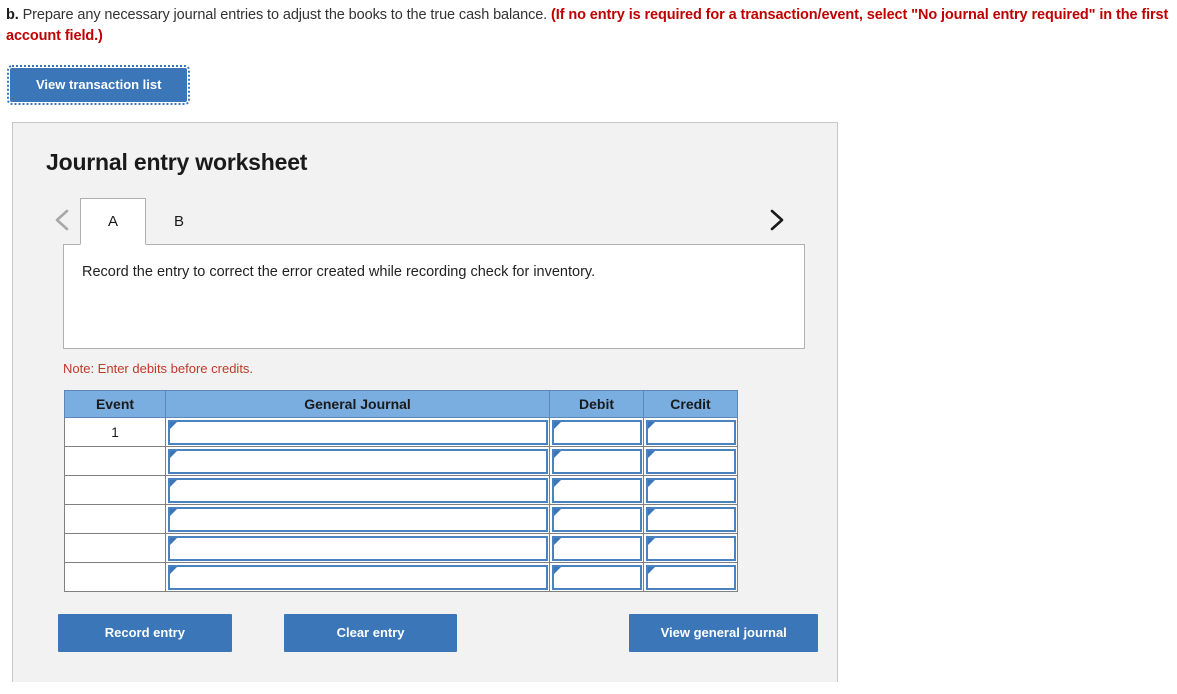 This screenshot has width=1177, height=694. Describe the element at coordinates (12, 15) in the screenshot. I see `question-label: b.` at that location.